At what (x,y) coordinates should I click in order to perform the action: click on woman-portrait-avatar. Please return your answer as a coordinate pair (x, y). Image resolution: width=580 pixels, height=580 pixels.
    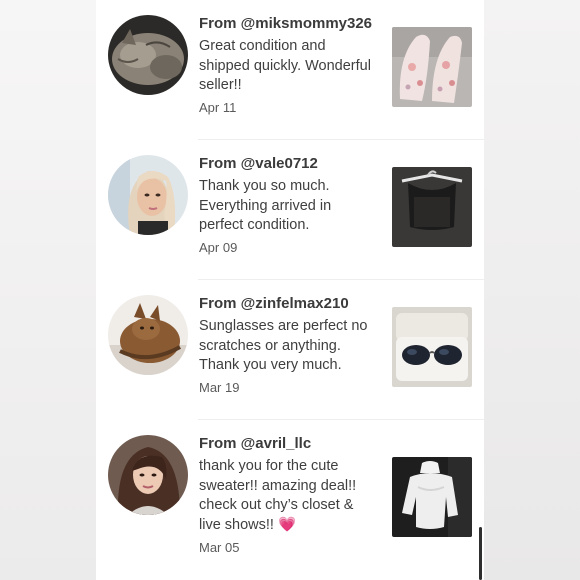
    Looking at the image, I should click on (148, 475).